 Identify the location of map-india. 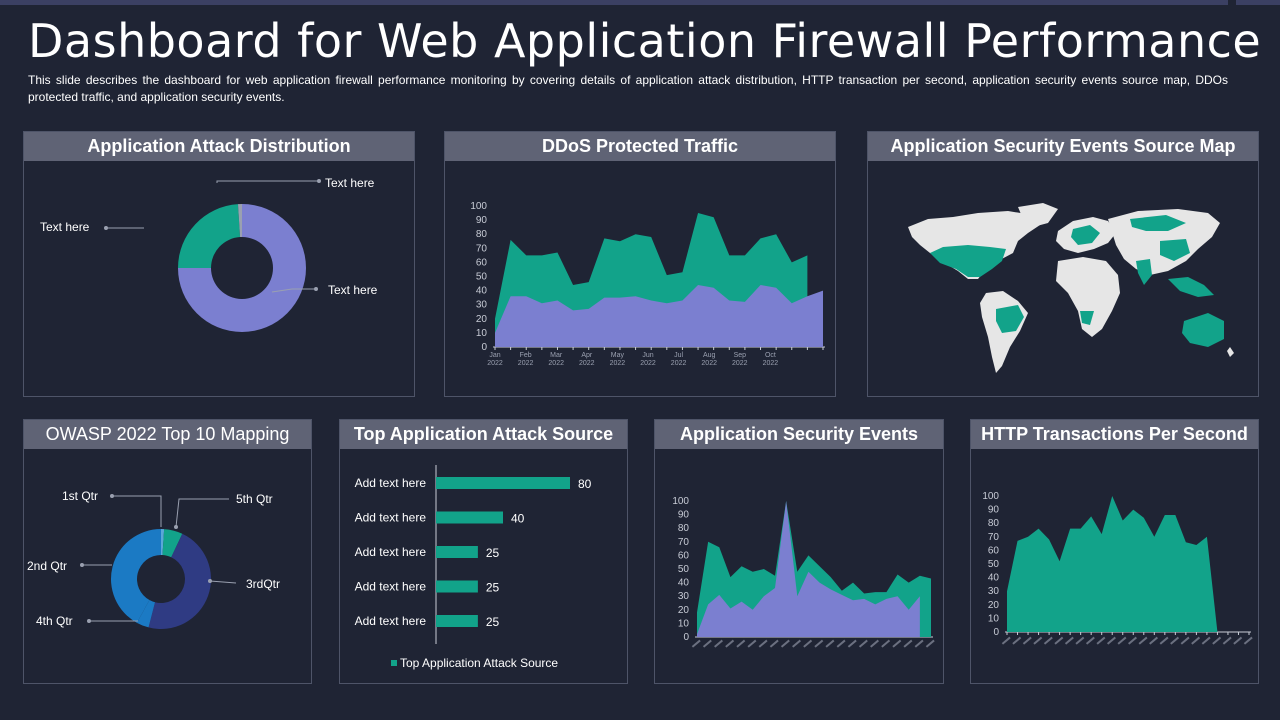
(1144, 272).